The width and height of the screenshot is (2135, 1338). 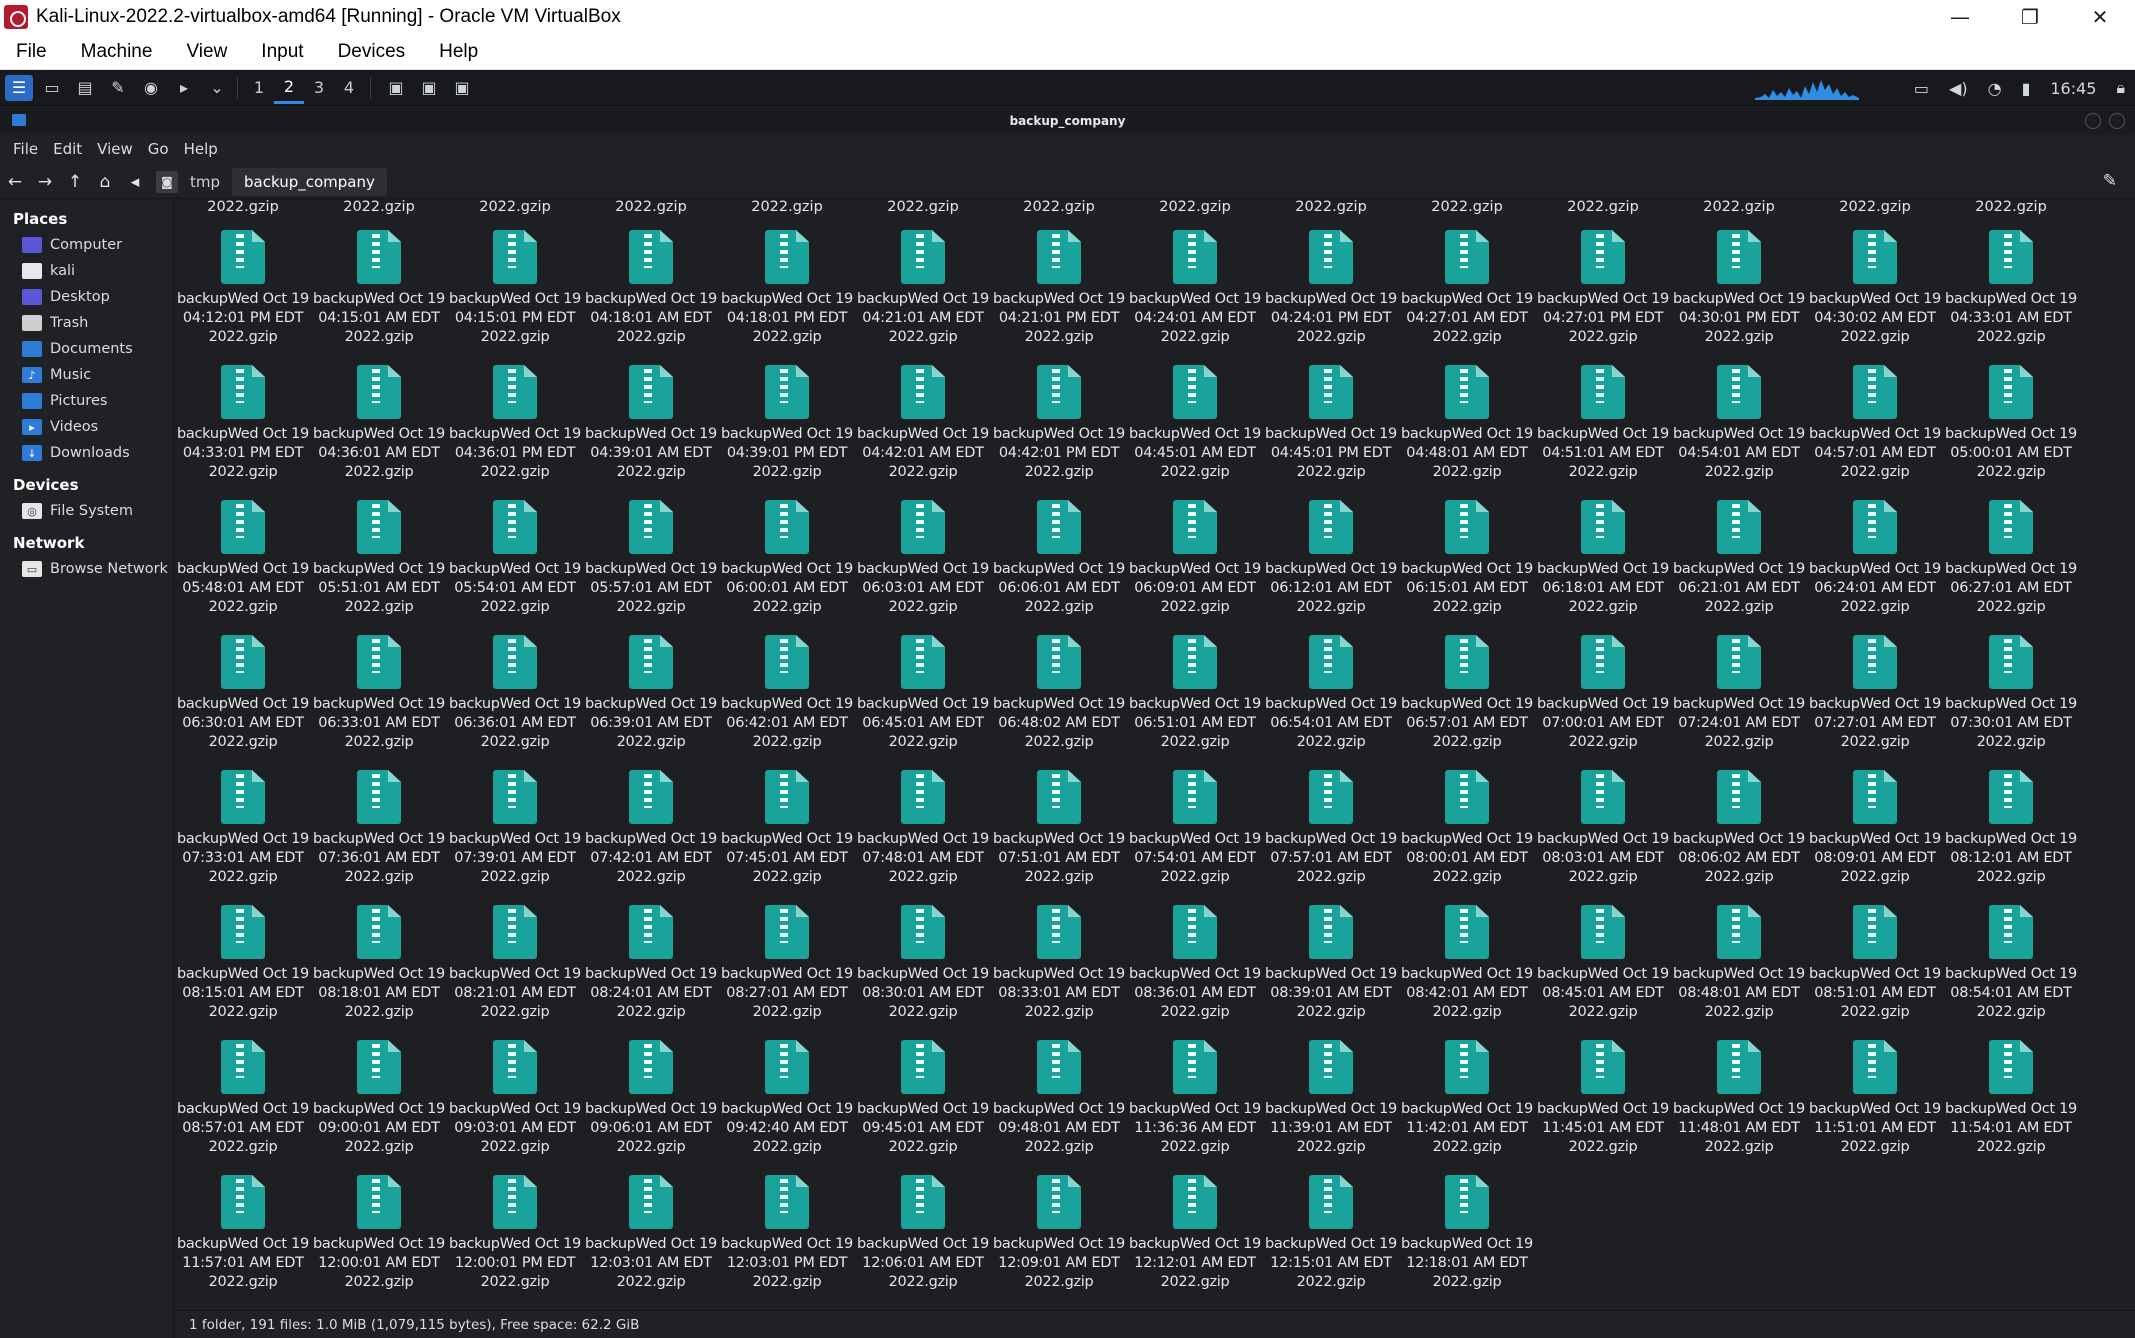 What do you see at coordinates (1331, 831) in the screenshot?
I see `file-item: backupWed Oct 19 07:57:01 AM EDT 2022.gzip` at bounding box center [1331, 831].